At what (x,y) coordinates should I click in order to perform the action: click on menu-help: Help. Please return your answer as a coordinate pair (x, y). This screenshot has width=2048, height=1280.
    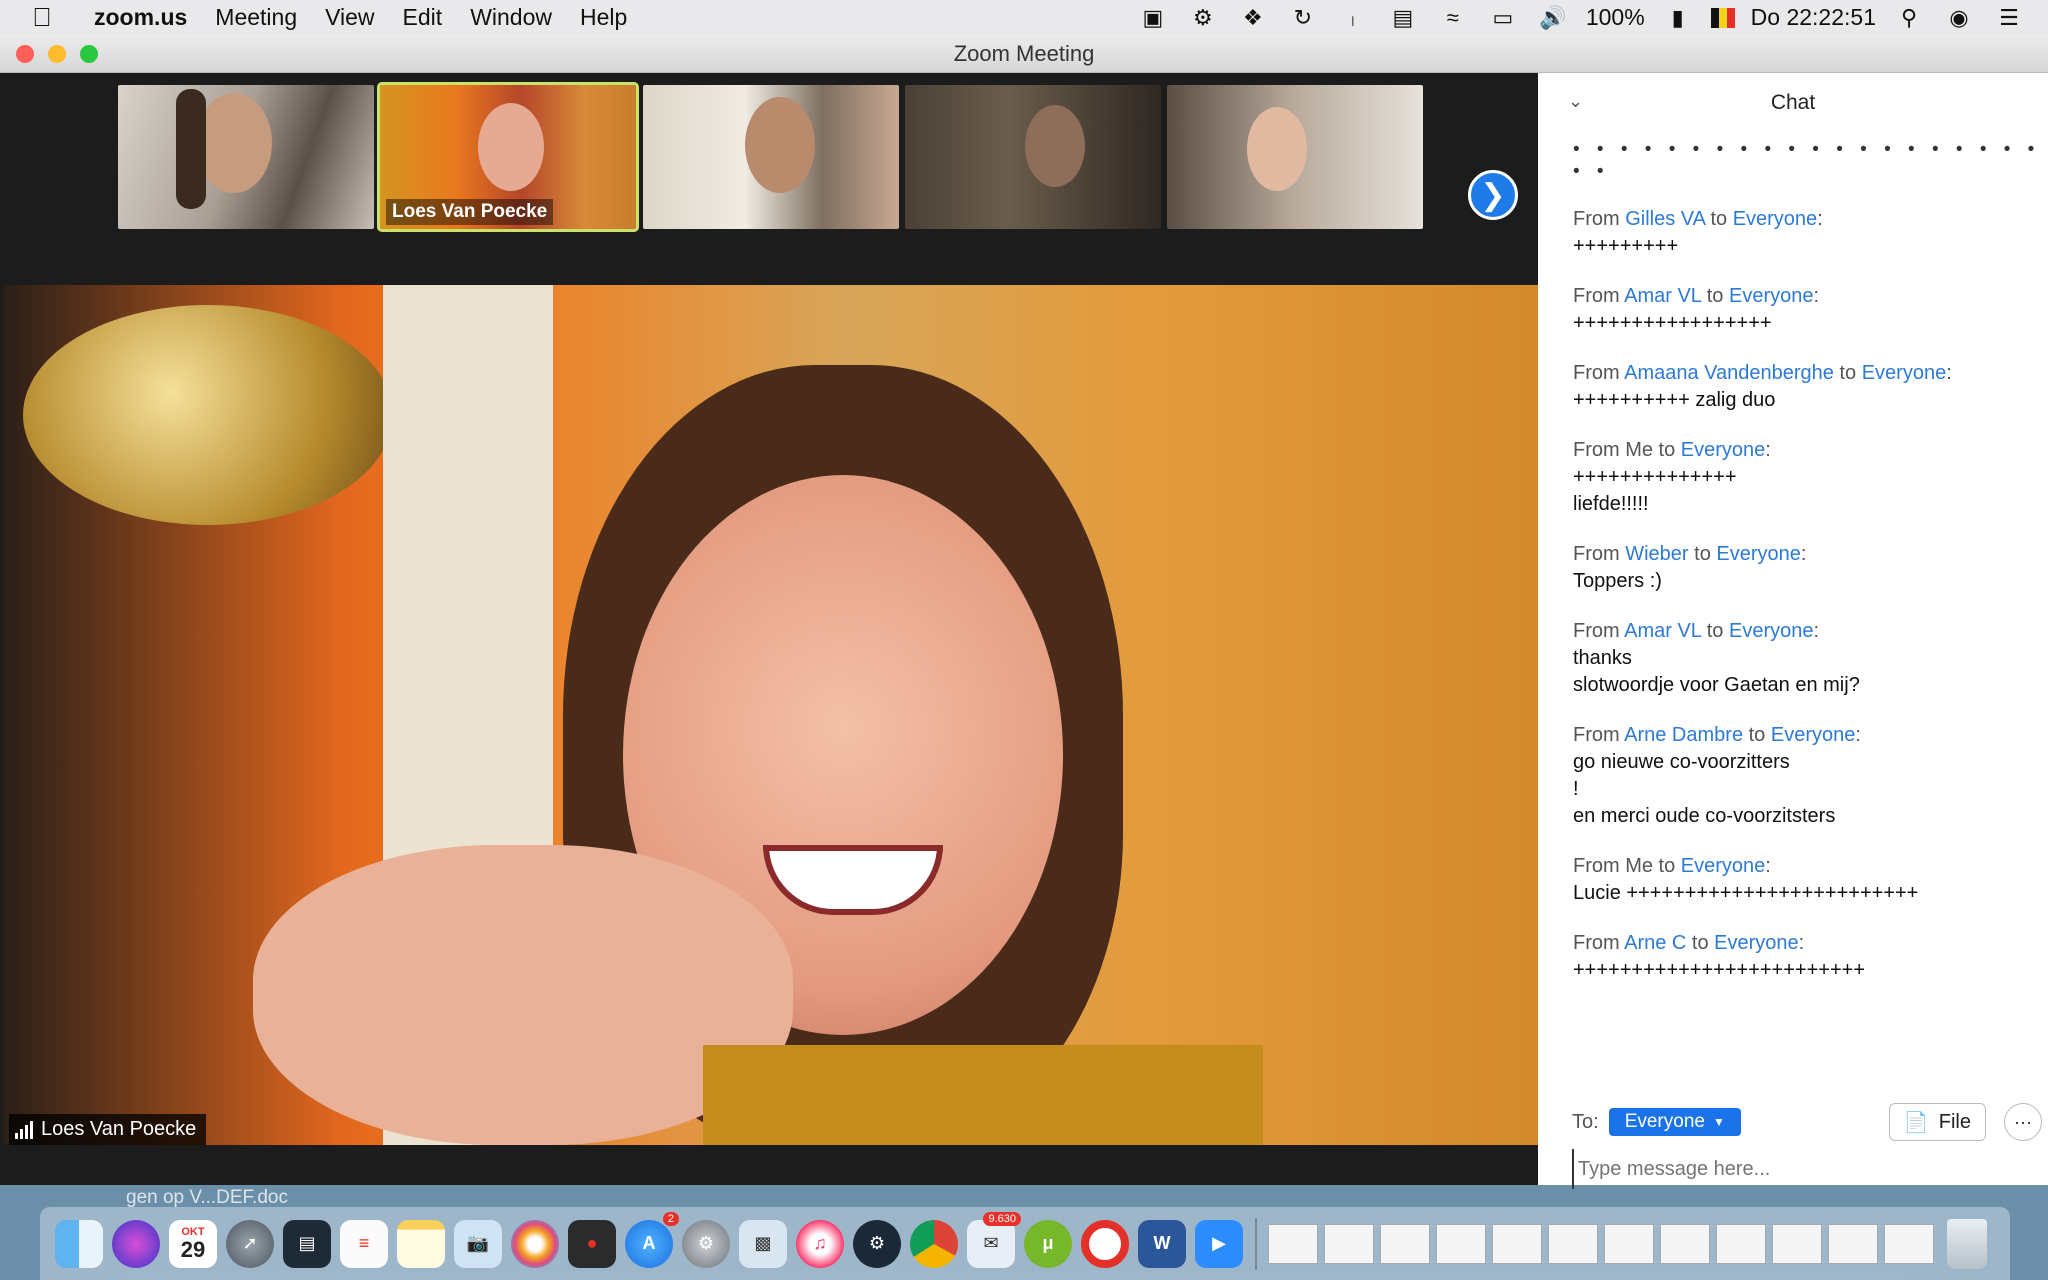
    Looking at the image, I should click on (603, 17).